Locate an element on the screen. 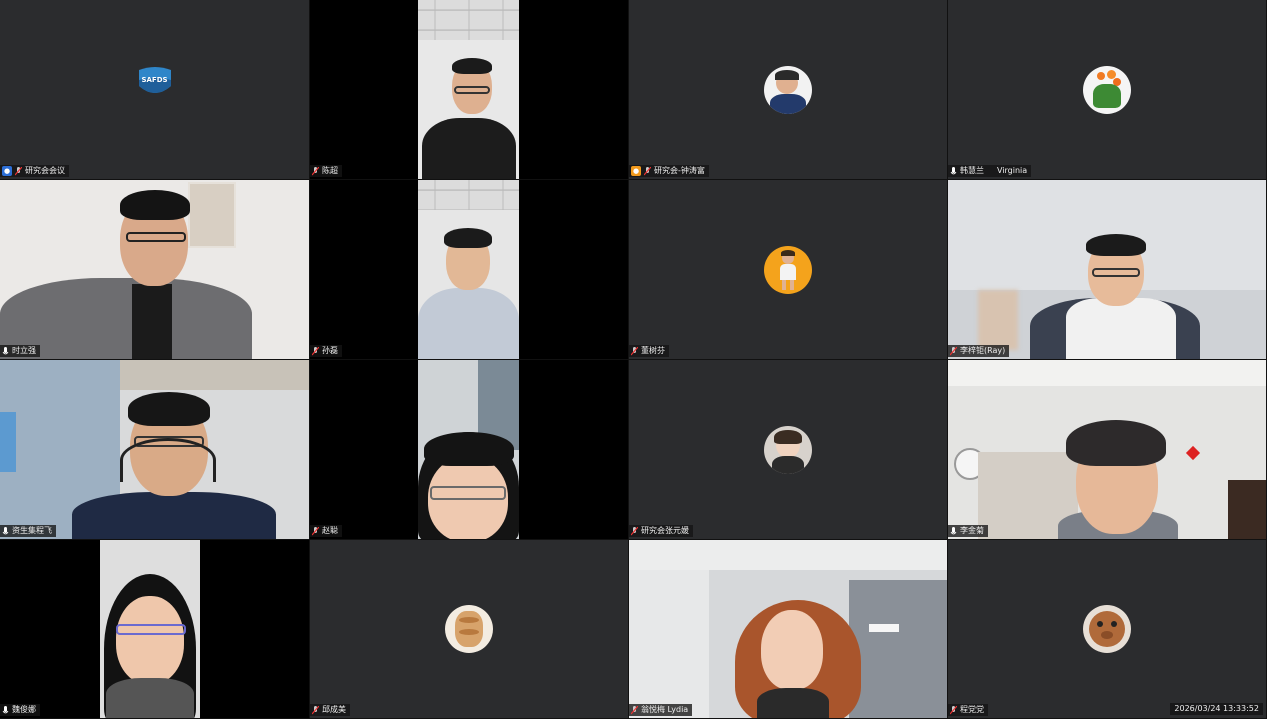  participant-name-tag: 李梓钜(Ray) is located at coordinates (979, 351).